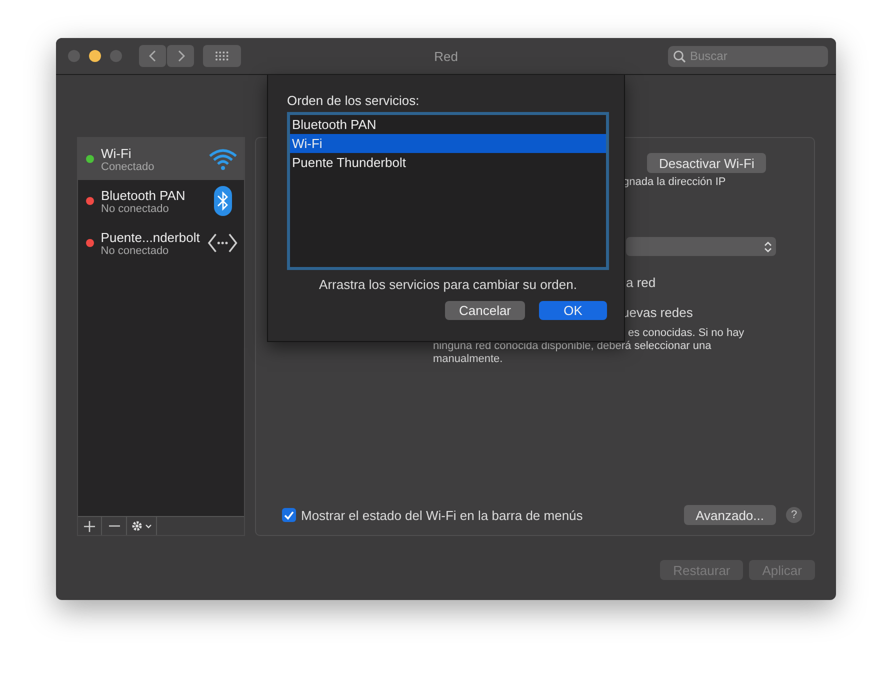 Image resolution: width=892 pixels, height=675 pixels. Describe the element at coordinates (706, 163) in the screenshot. I see `turn-off-wifi-button: Desactivar Wi-Fi` at that location.